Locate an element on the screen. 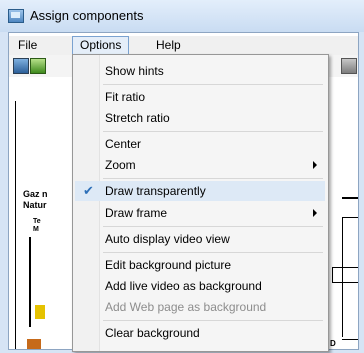  menu-item-edit-background-picture: Edit background picture is located at coordinates (200, 265).